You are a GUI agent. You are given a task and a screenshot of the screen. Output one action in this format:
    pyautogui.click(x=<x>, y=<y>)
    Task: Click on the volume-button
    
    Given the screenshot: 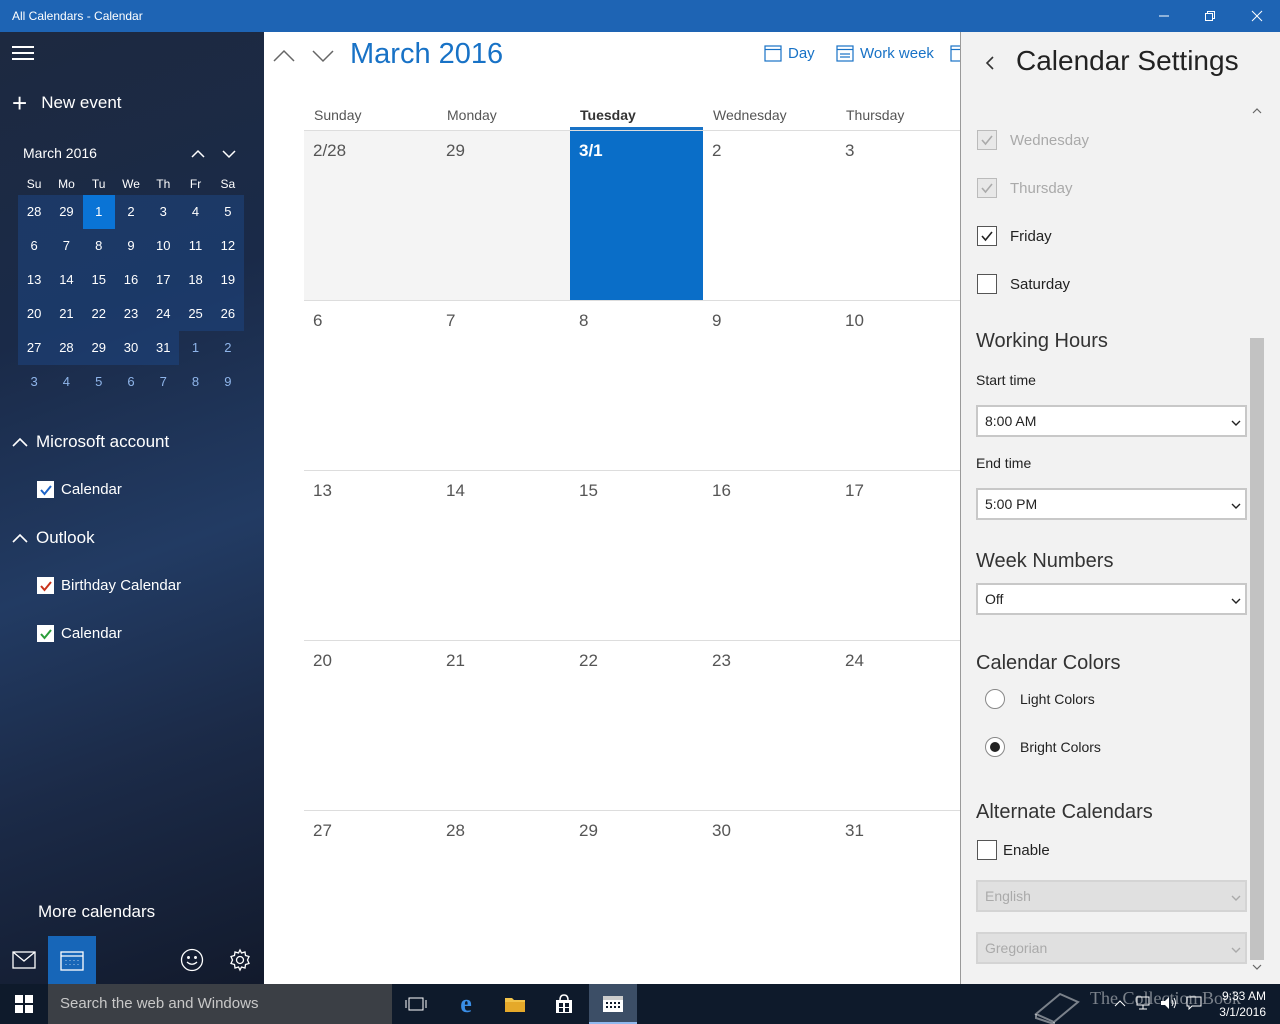 What is the action you would take?
    pyautogui.click(x=1169, y=1005)
    